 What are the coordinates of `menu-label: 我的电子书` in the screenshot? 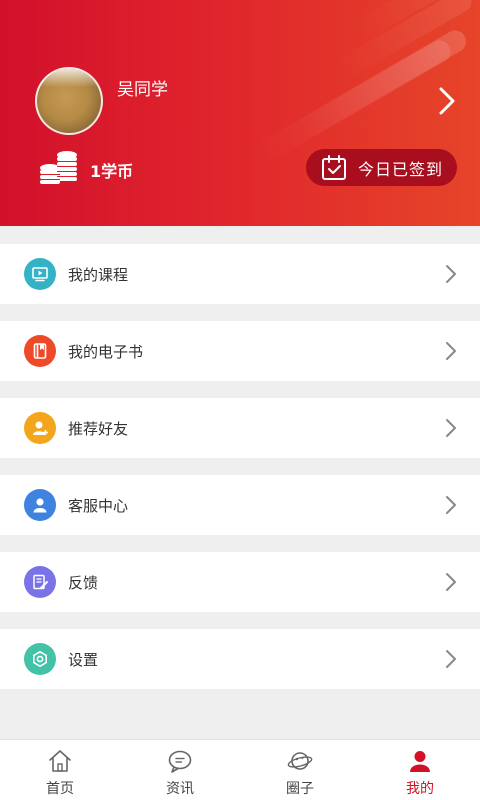 It's located at (106, 351).